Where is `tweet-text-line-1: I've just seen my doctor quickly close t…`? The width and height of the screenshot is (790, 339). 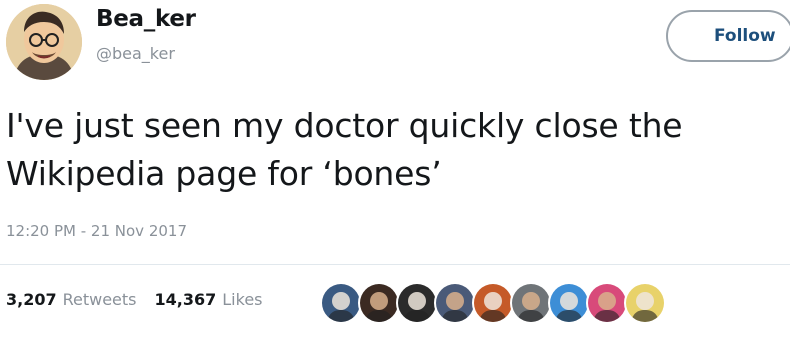 tweet-text-line-1: I've just seen my doctor quickly close t… is located at coordinates (344, 125).